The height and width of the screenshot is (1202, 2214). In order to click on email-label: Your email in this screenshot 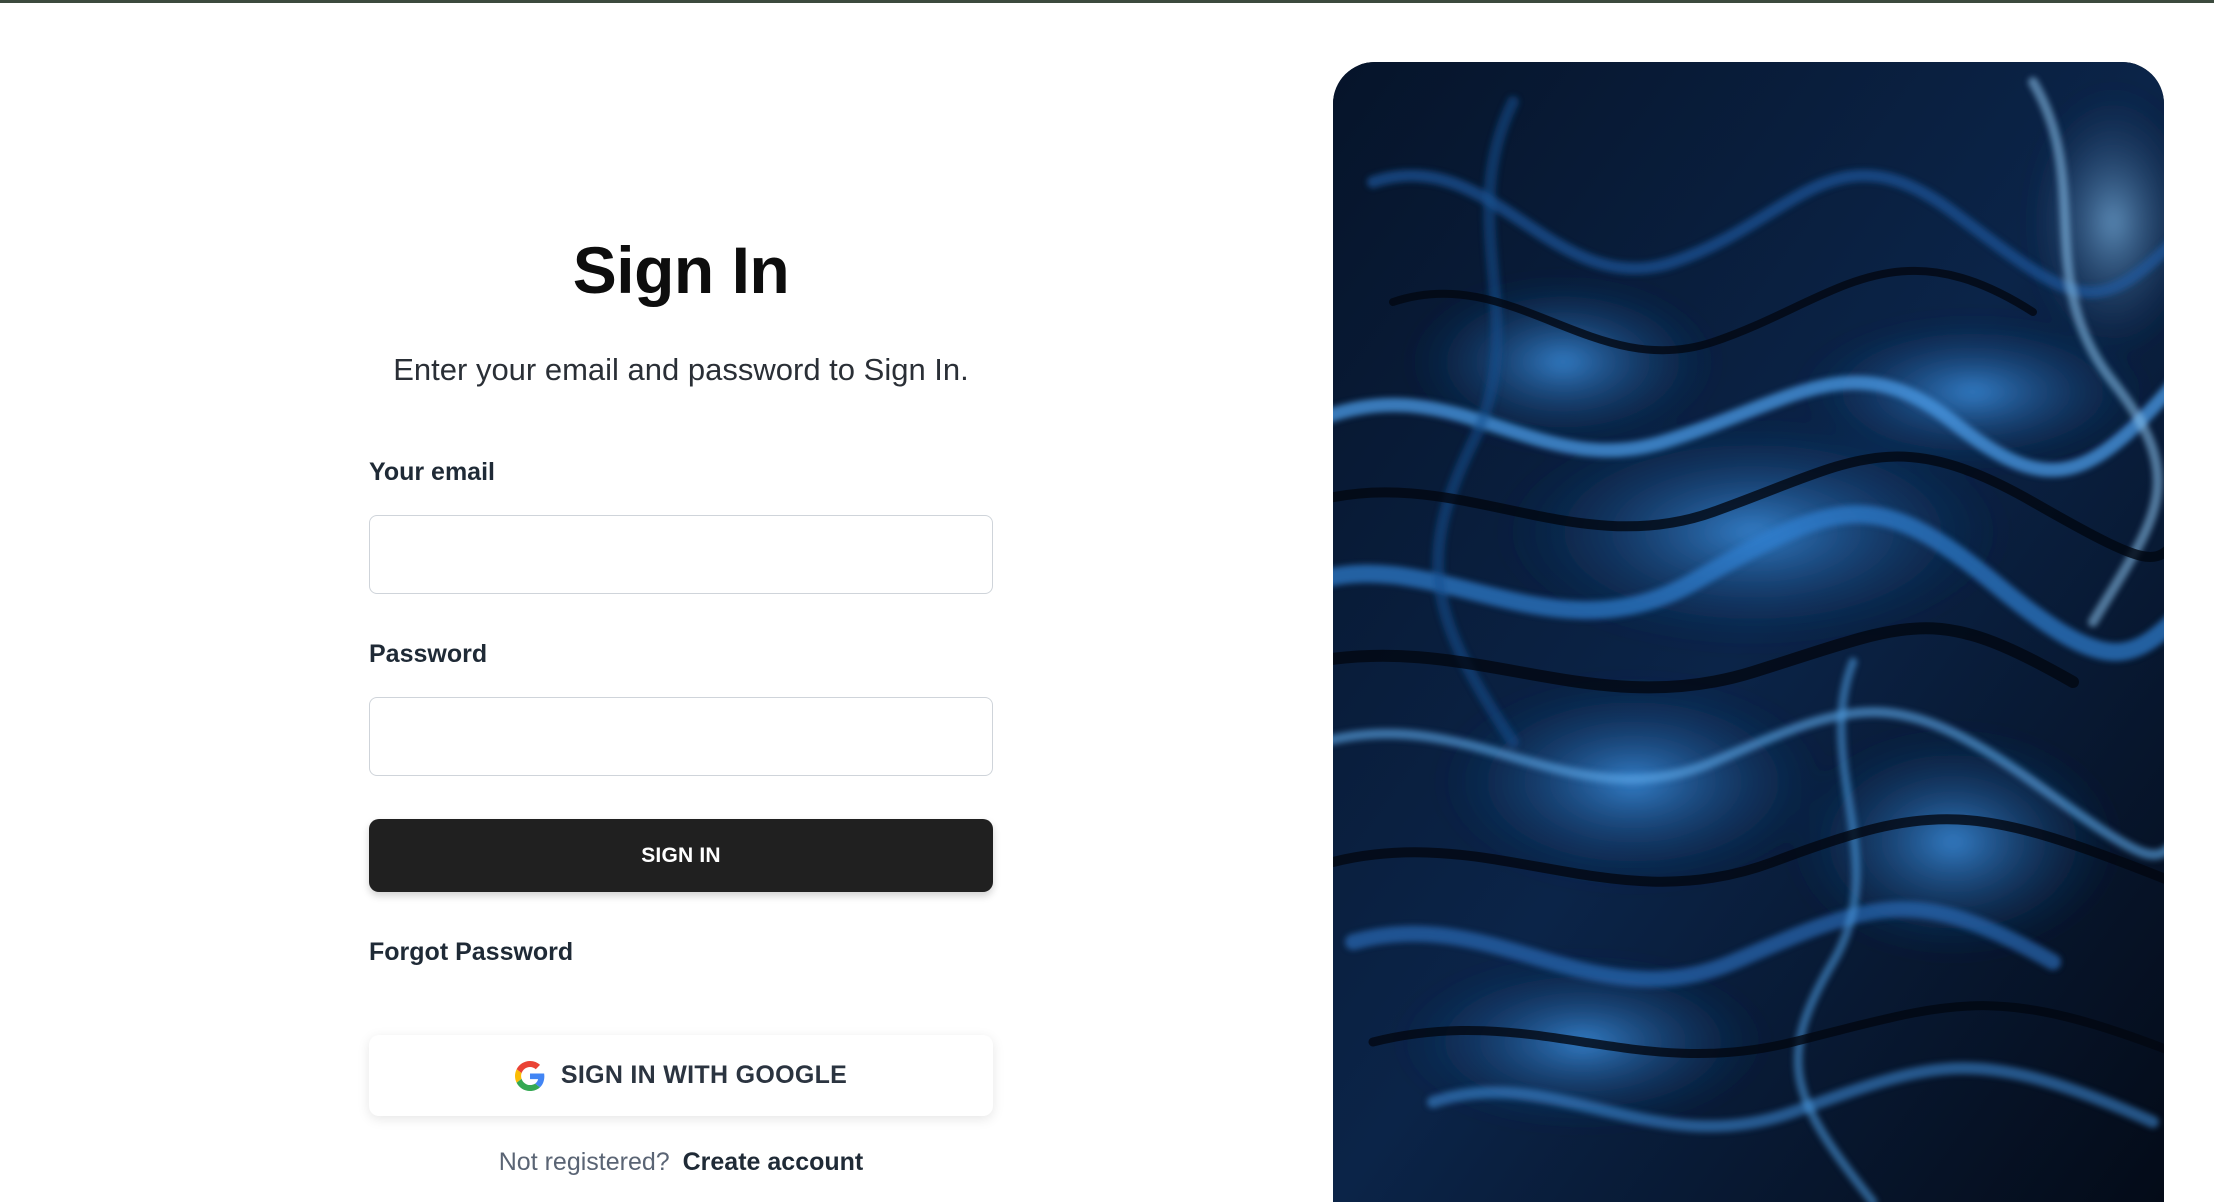, I will do `click(432, 472)`.